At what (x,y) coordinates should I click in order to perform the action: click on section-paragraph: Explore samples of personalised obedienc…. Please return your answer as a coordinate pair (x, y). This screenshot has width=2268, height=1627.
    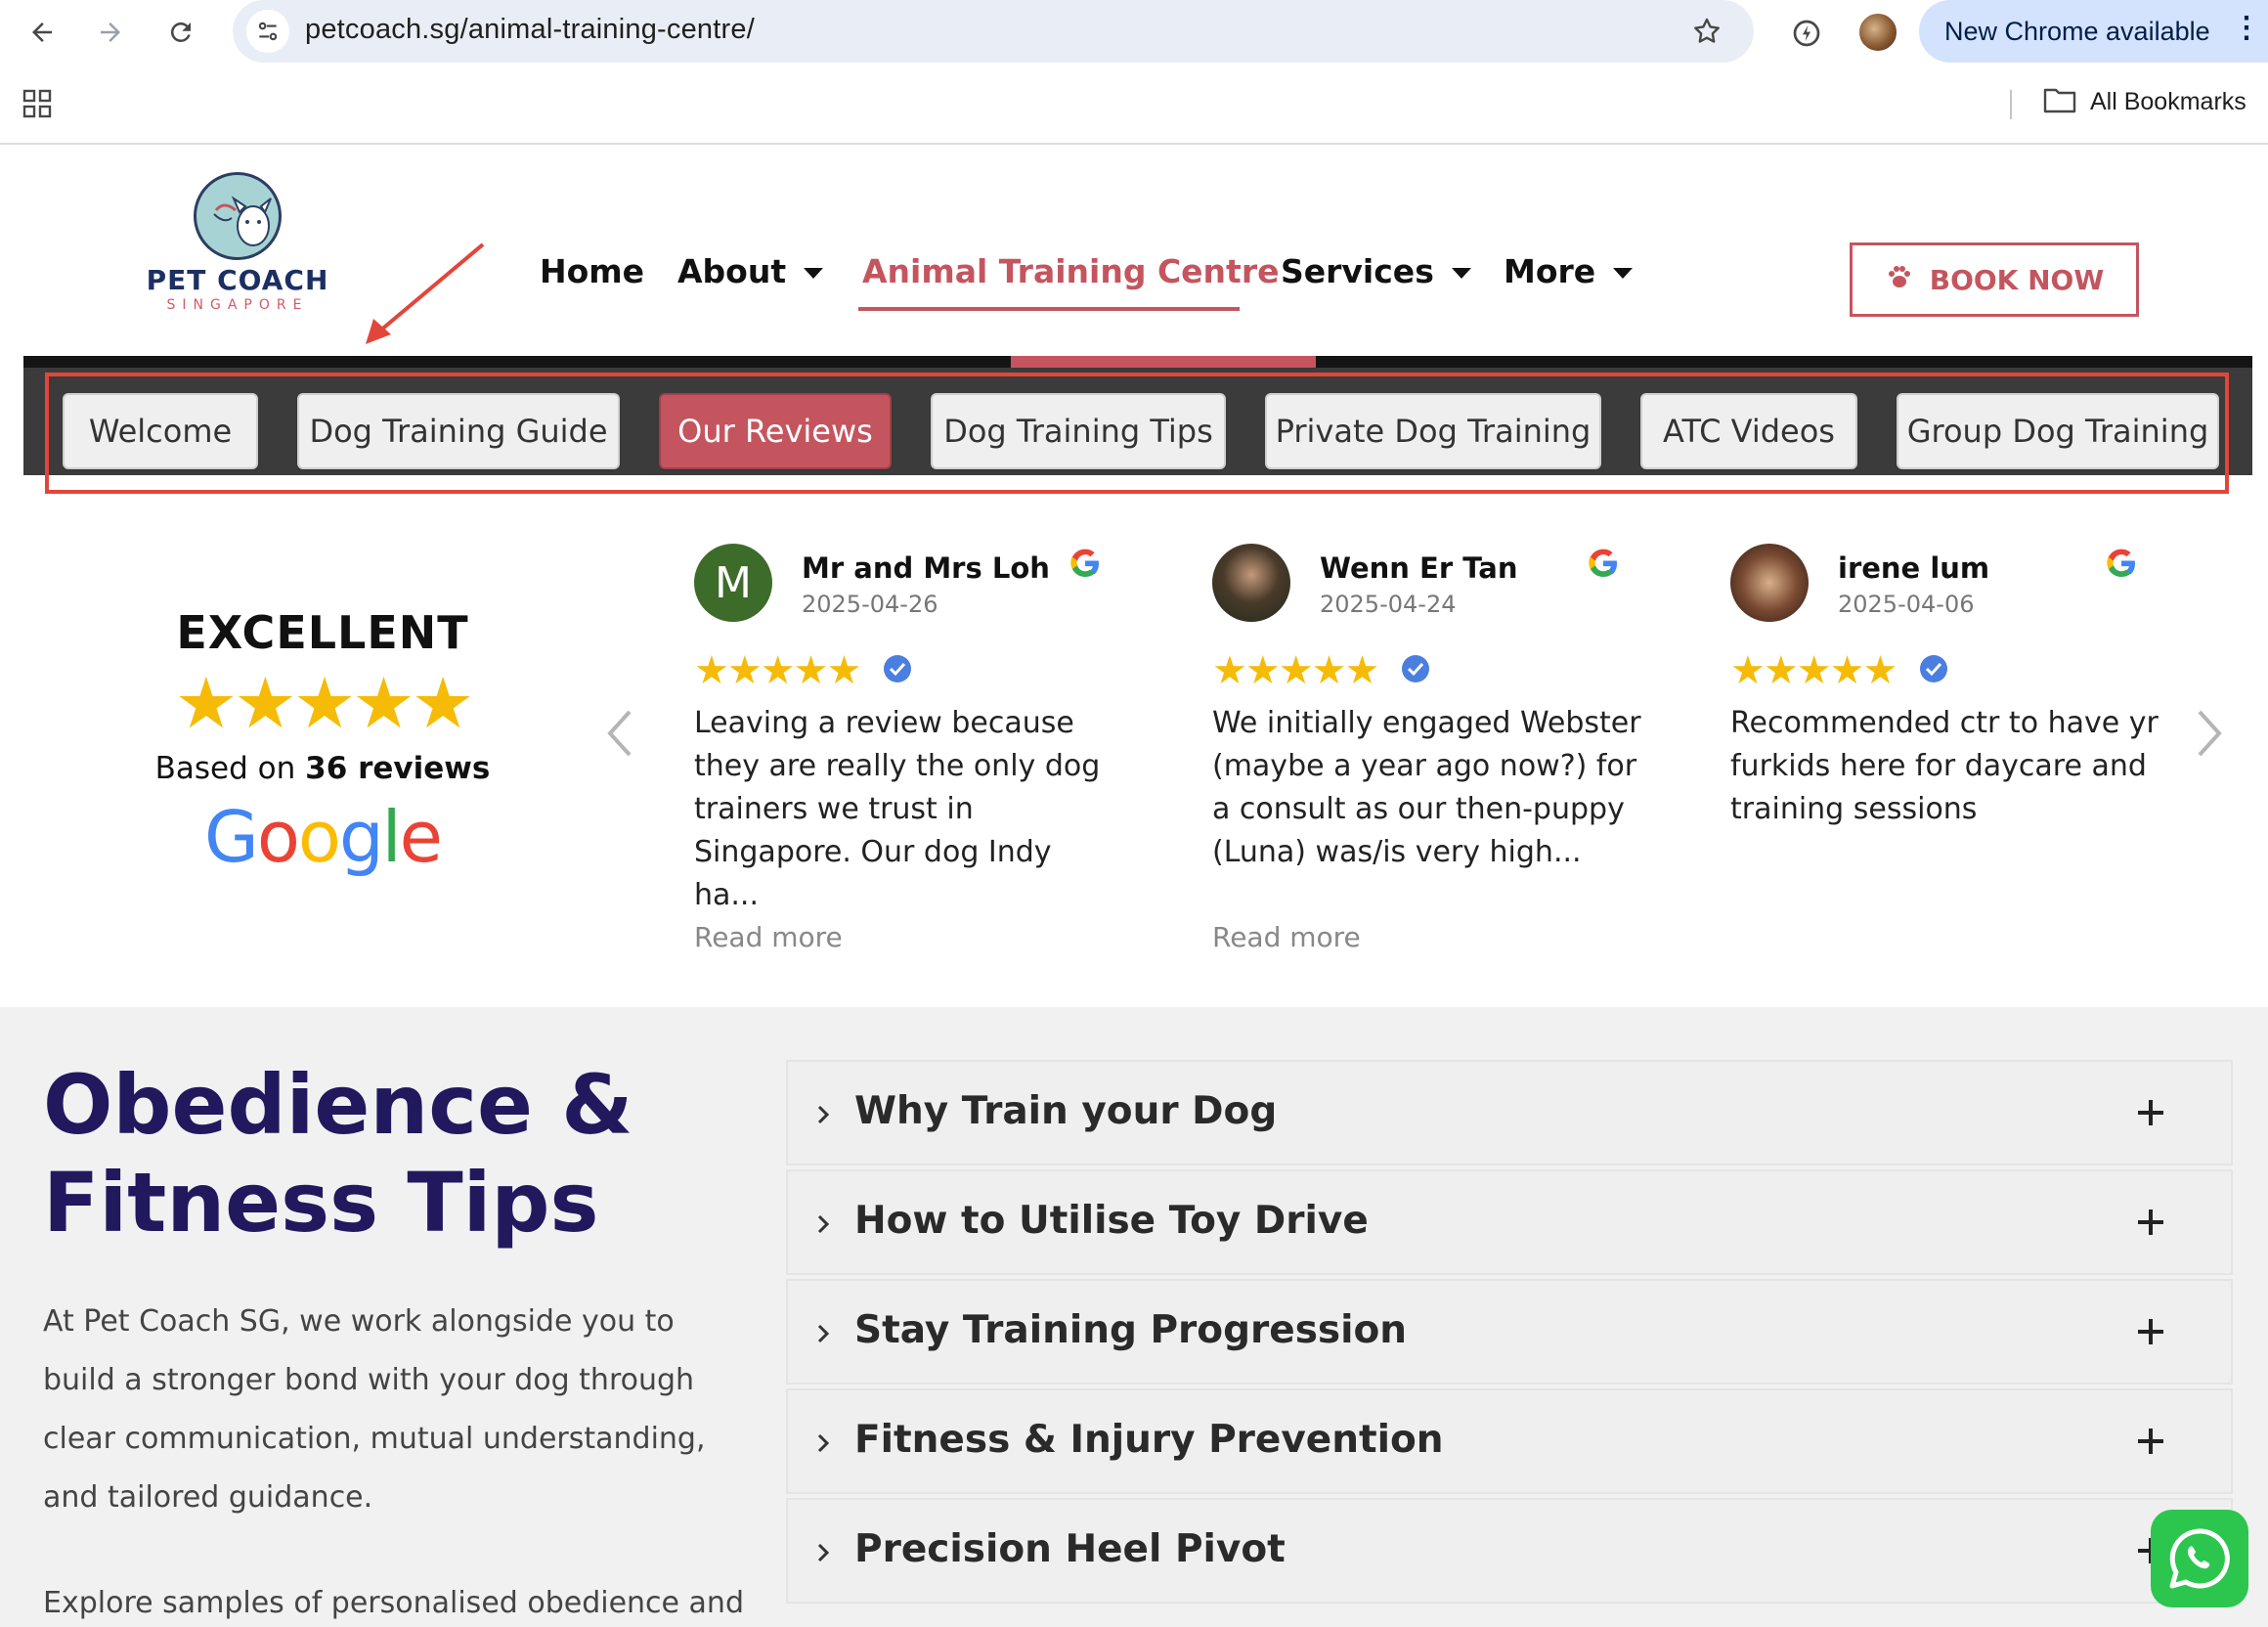
    Looking at the image, I should click on (393, 1603).